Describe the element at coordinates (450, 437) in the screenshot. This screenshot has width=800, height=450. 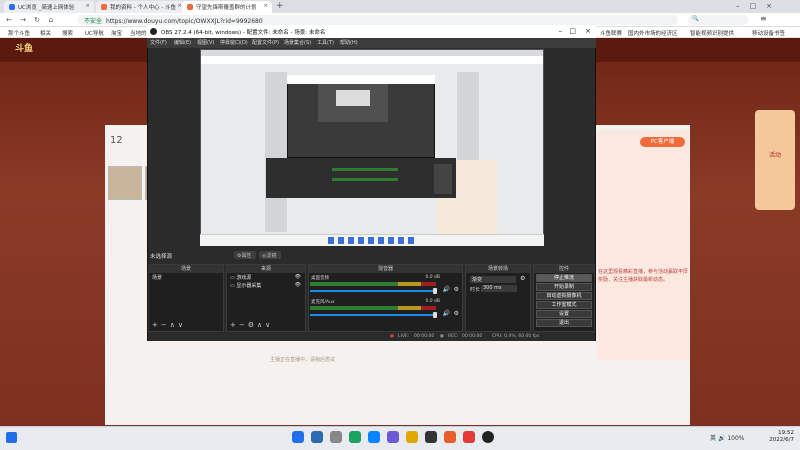
I see `uc-browser-icon` at that location.